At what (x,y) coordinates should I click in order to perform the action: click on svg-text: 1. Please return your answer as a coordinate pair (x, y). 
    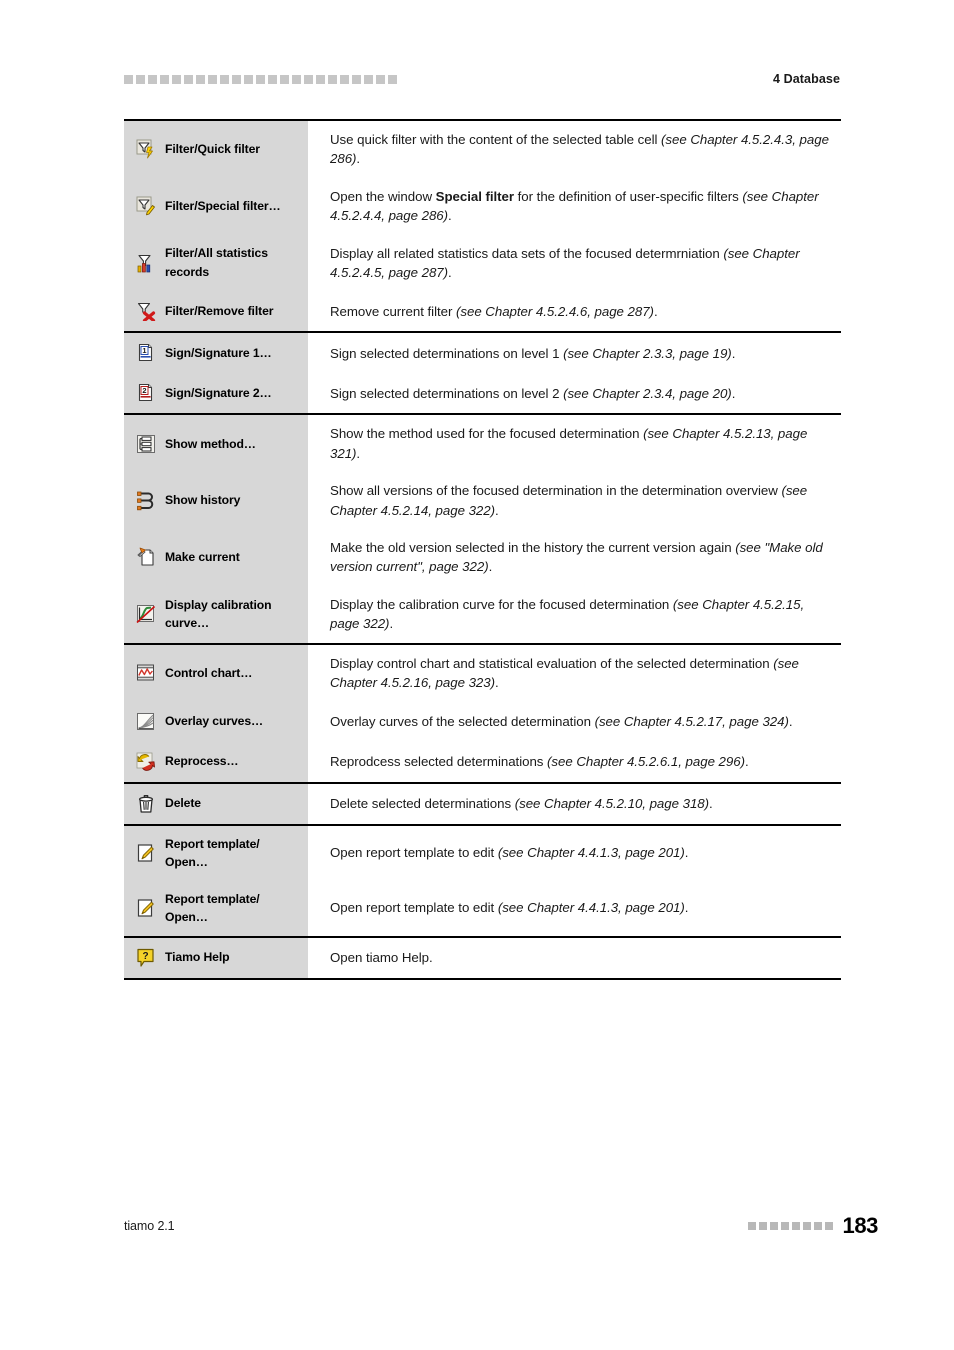
    Looking at the image, I should click on (144, 351).